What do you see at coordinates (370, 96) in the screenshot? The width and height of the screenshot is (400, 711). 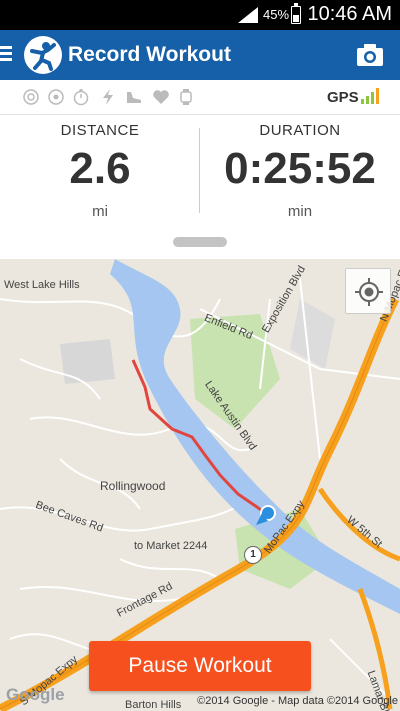 I see `gps-signal-icon` at bounding box center [370, 96].